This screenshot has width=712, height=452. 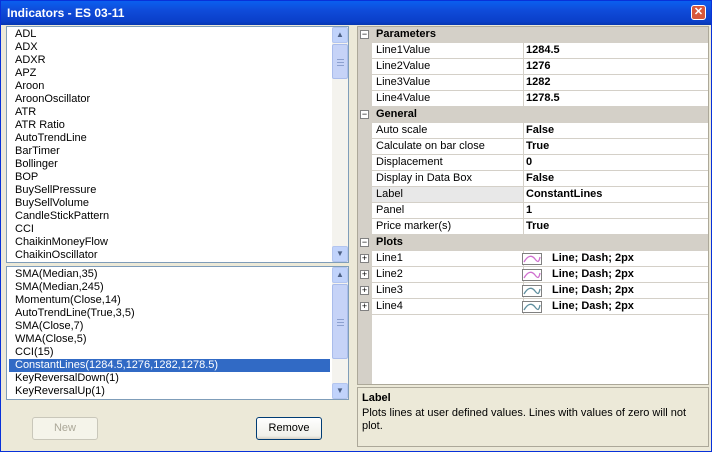 What do you see at coordinates (448, 259) in the screenshot?
I see `property-name: Line1` at bounding box center [448, 259].